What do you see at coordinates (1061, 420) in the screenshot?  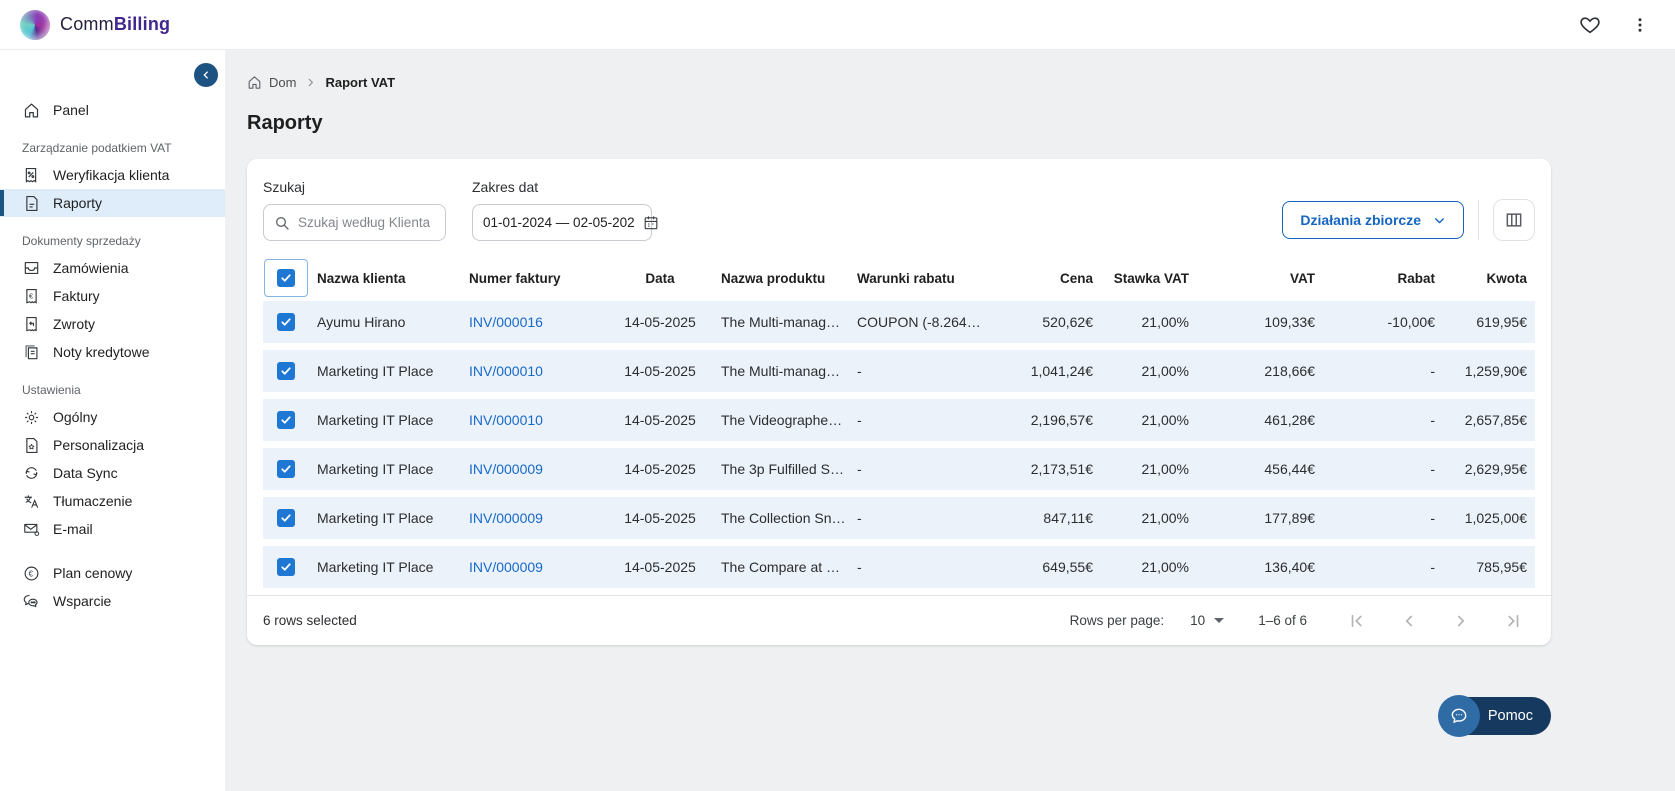 I see `cell-price: 2,196,57€` at bounding box center [1061, 420].